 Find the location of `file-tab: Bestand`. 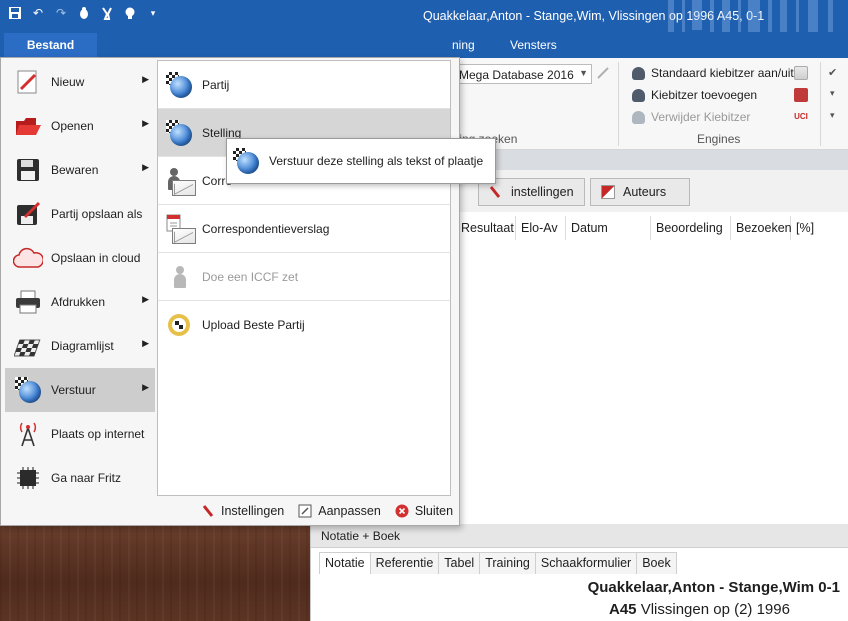

file-tab: Bestand is located at coordinates (50, 45).